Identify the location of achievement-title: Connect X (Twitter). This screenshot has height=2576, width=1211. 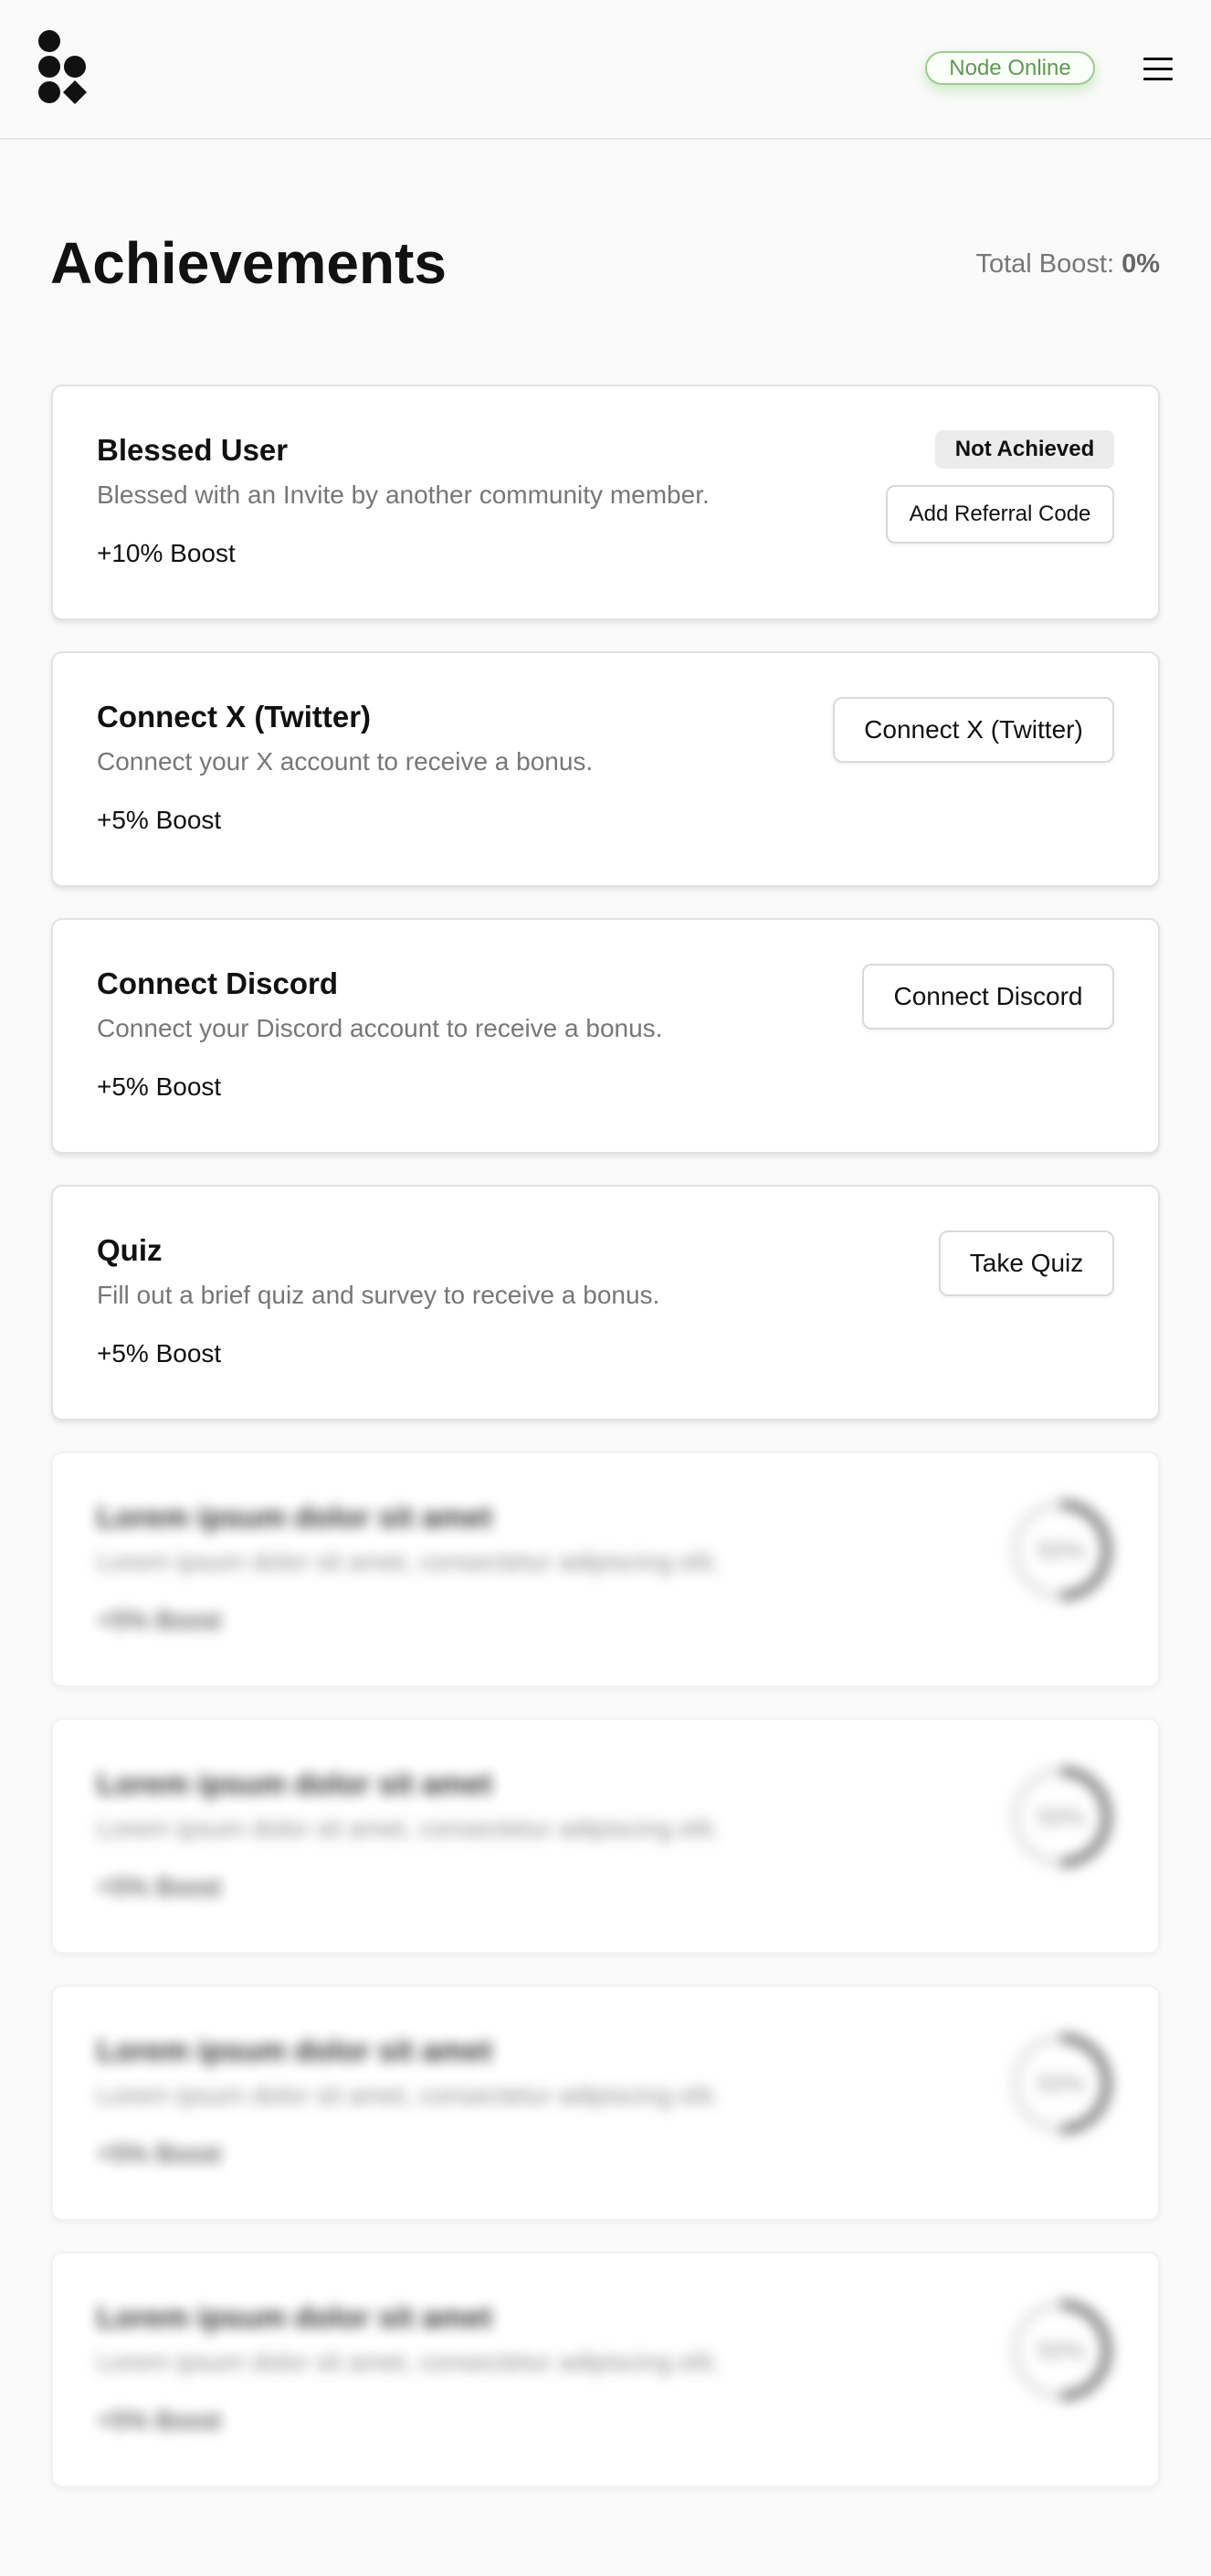
(234, 717).